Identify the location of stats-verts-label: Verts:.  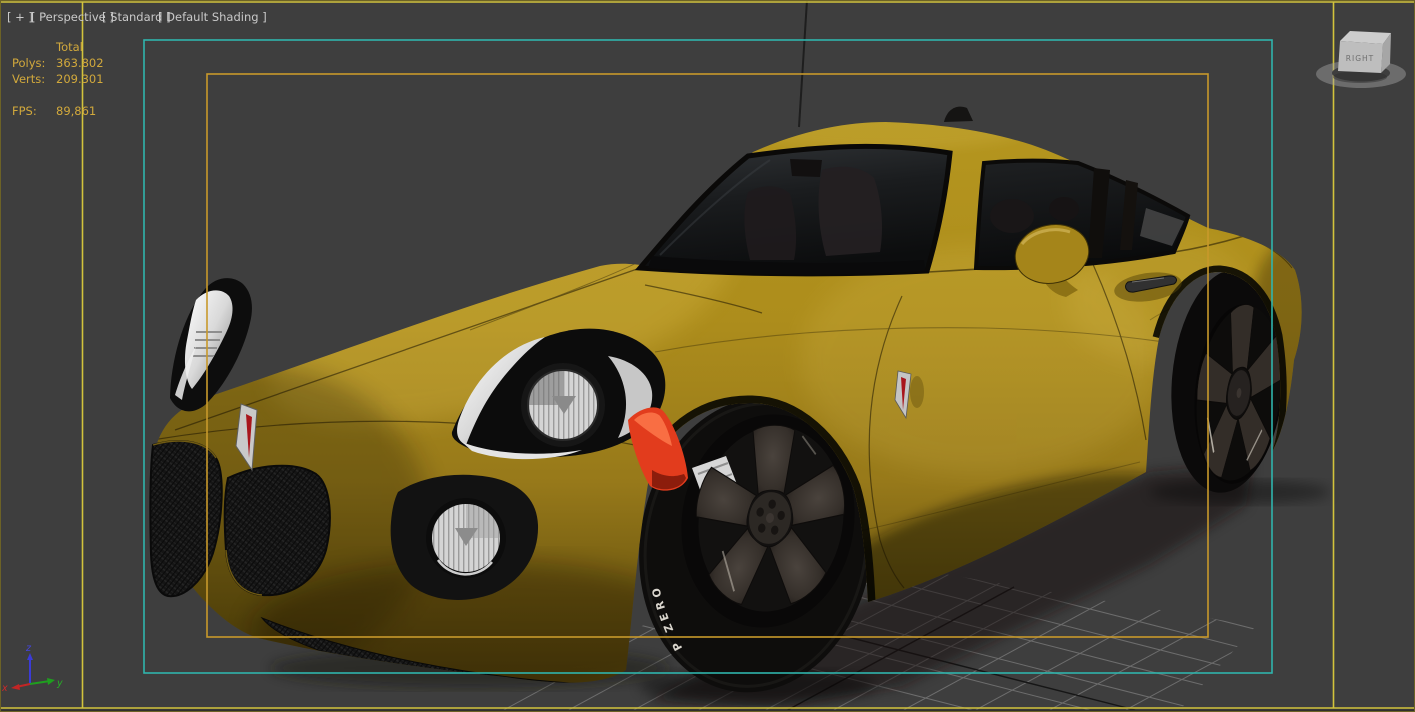
(28, 79).